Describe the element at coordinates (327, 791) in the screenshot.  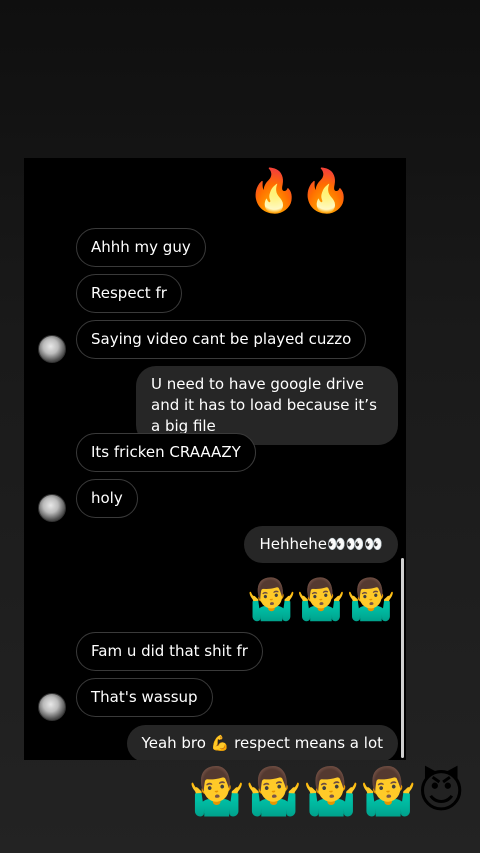
I see `overlay-emoji-sticker: 🤷‍♂️🤷‍♂️🤷‍♂️🤷‍♂️😈` at that location.